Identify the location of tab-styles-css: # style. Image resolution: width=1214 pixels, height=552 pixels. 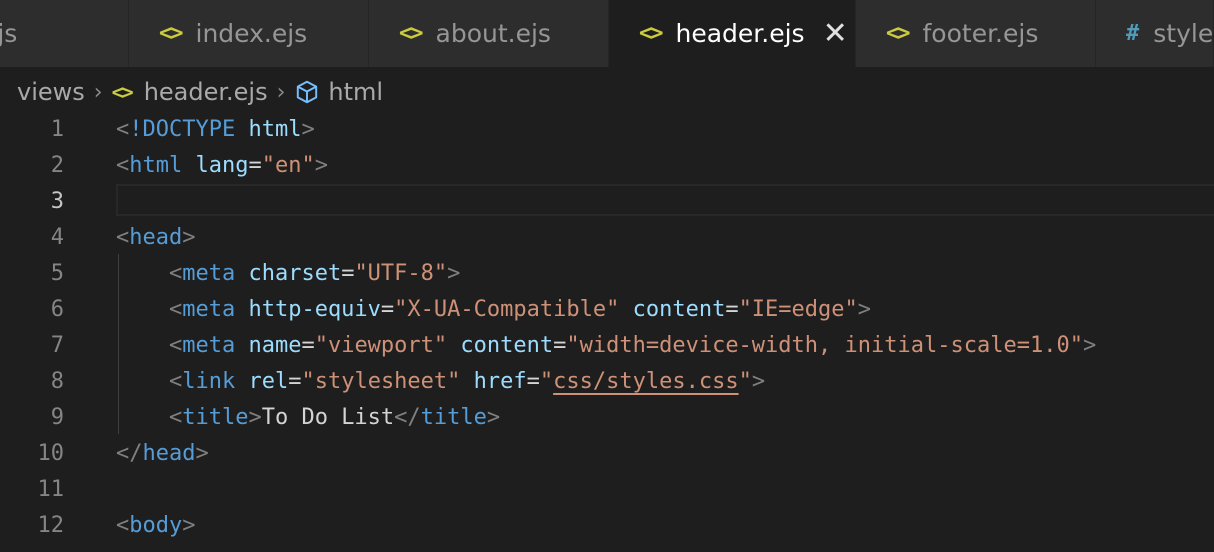
(1155, 33).